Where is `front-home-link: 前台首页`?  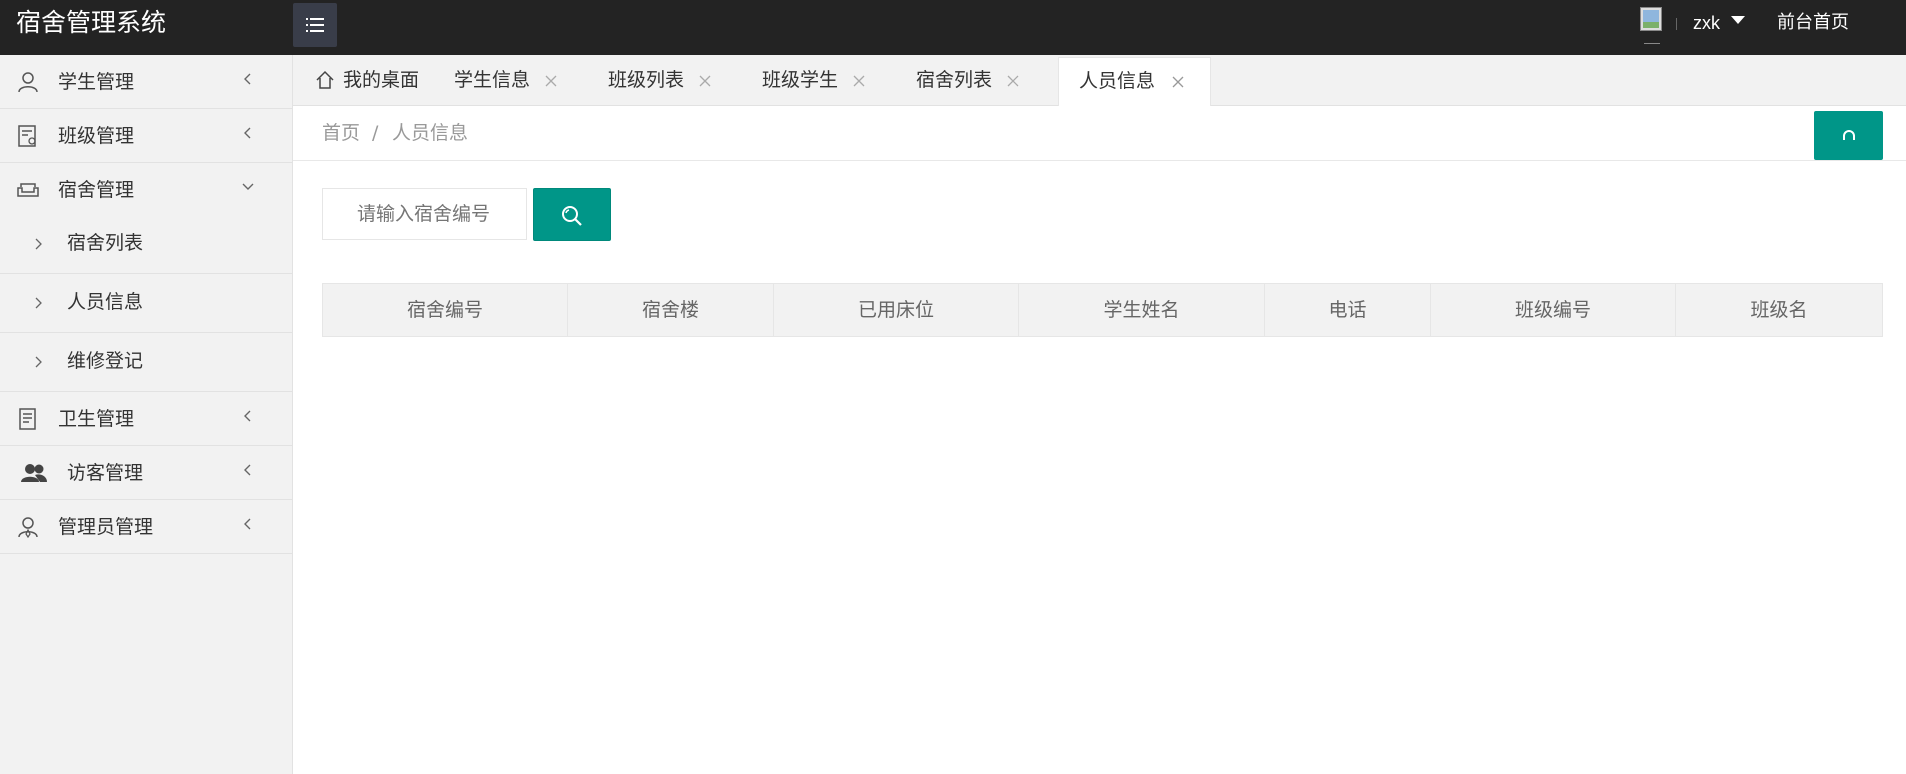 front-home-link: 前台首页 is located at coordinates (1813, 23).